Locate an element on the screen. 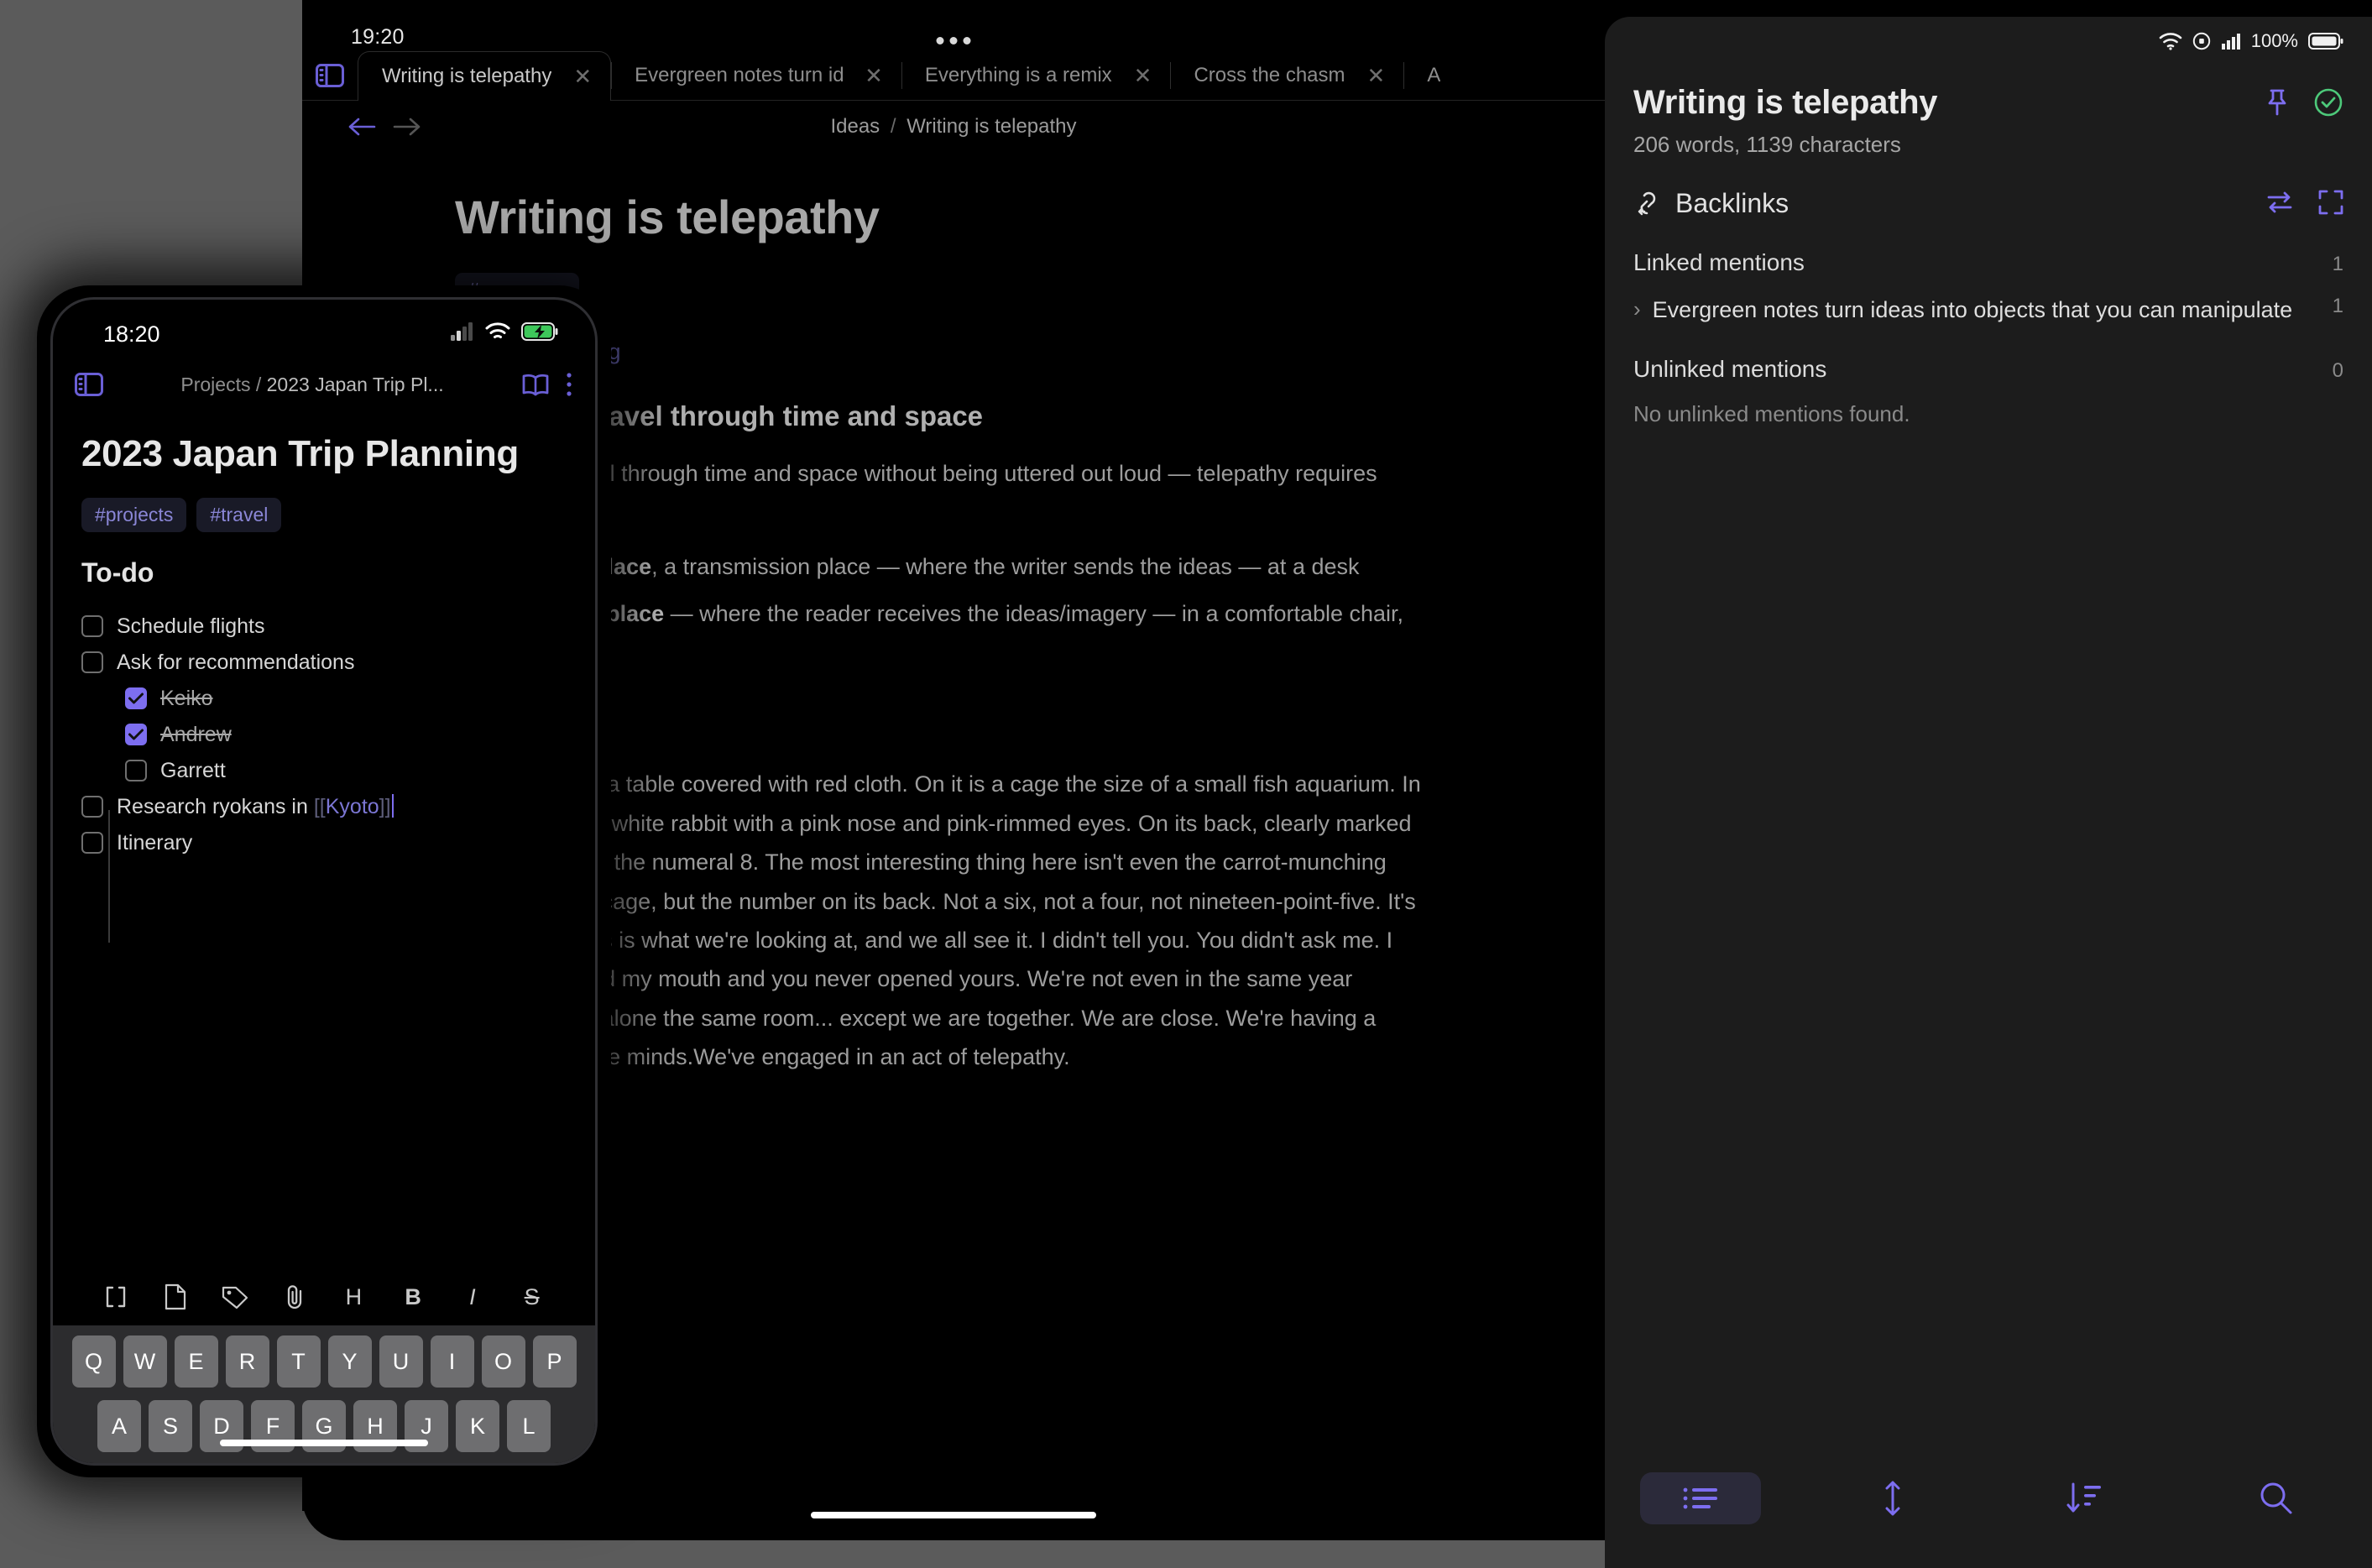 Image resolution: width=2372 pixels, height=1568 pixels. backlinks-header: Backlinks is located at coordinates (1988, 203).